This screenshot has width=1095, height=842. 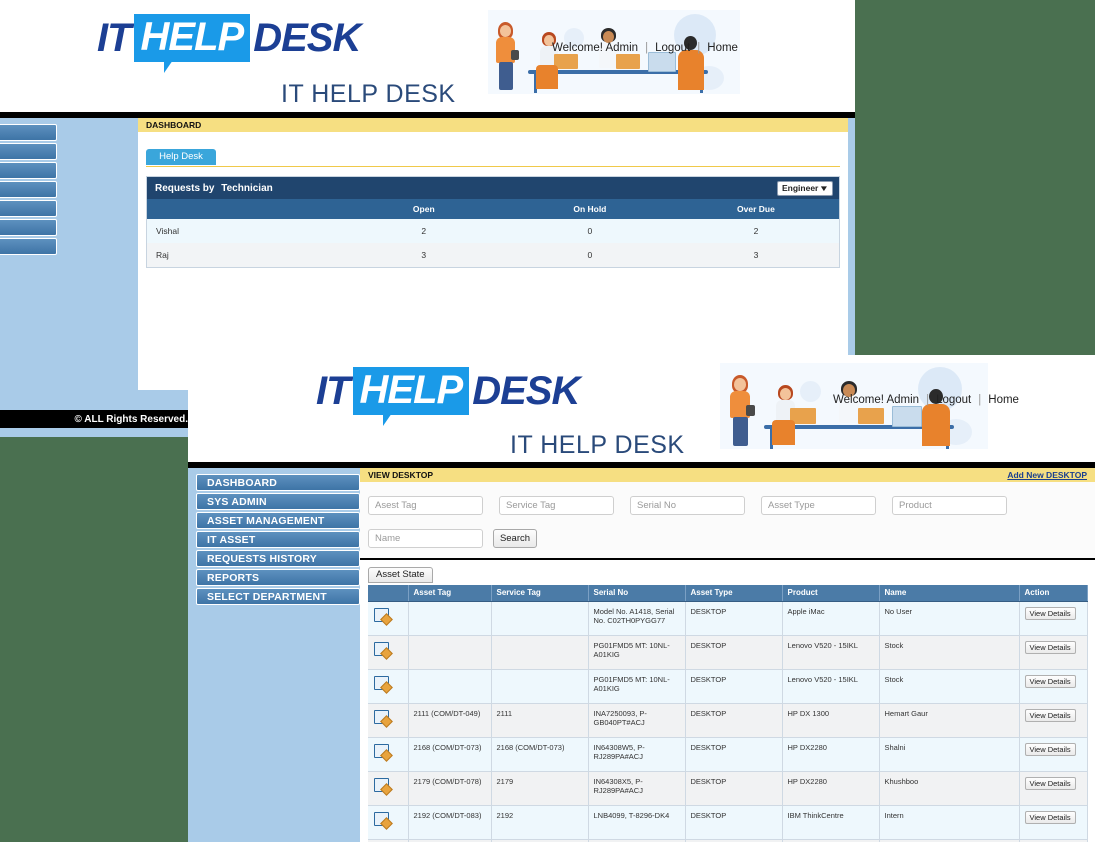 I want to click on logo-help-text: HELP, so click(x=411, y=391).